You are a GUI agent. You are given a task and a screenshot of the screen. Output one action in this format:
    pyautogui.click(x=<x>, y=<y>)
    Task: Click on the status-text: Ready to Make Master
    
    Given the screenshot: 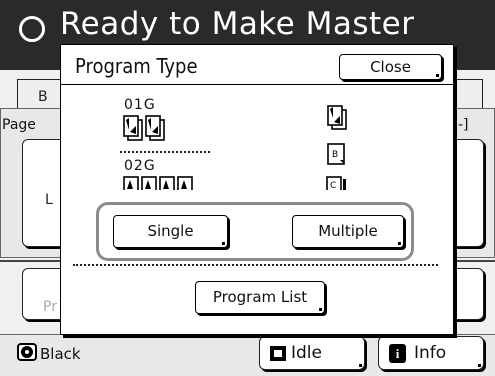 What is the action you would take?
    pyautogui.click(x=237, y=24)
    